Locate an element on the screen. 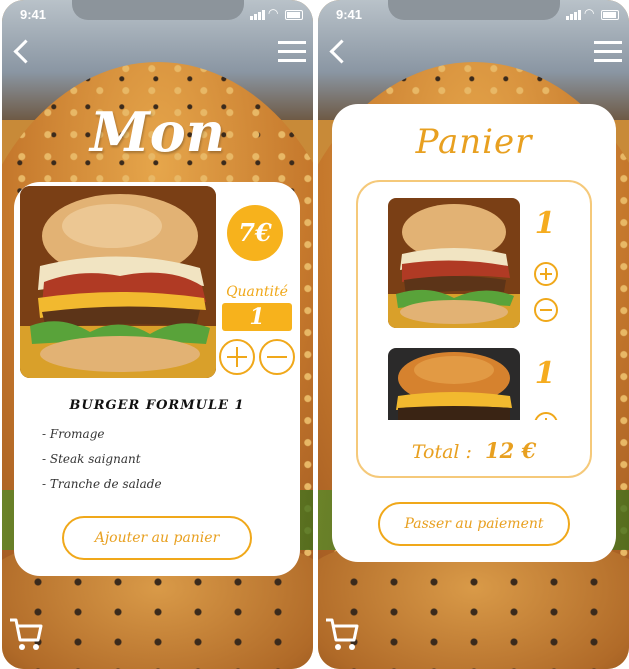 The width and height of the screenshot is (629, 669). checkout-button: Passer au paiement is located at coordinates (474, 524).